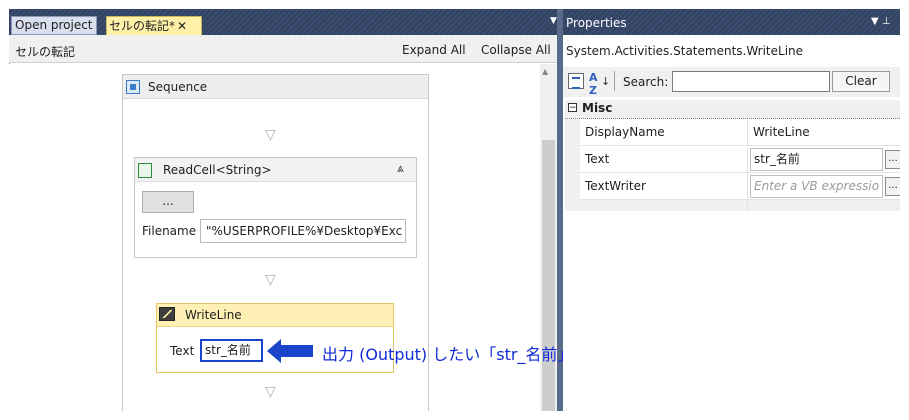 The image size is (909, 420). Describe the element at coordinates (576, 81) in the screenshot. I see `categorized-icon` at that location.